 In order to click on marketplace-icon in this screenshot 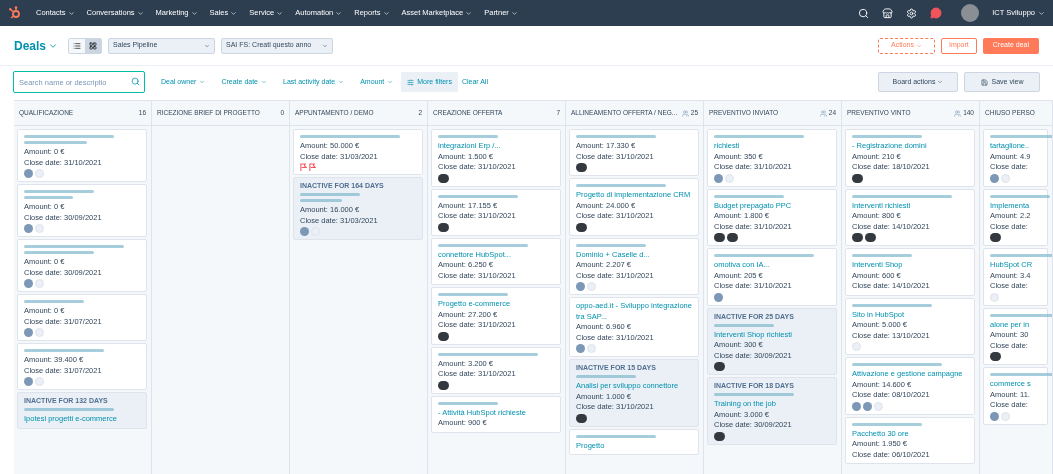, I will do `click(888, 13)`.